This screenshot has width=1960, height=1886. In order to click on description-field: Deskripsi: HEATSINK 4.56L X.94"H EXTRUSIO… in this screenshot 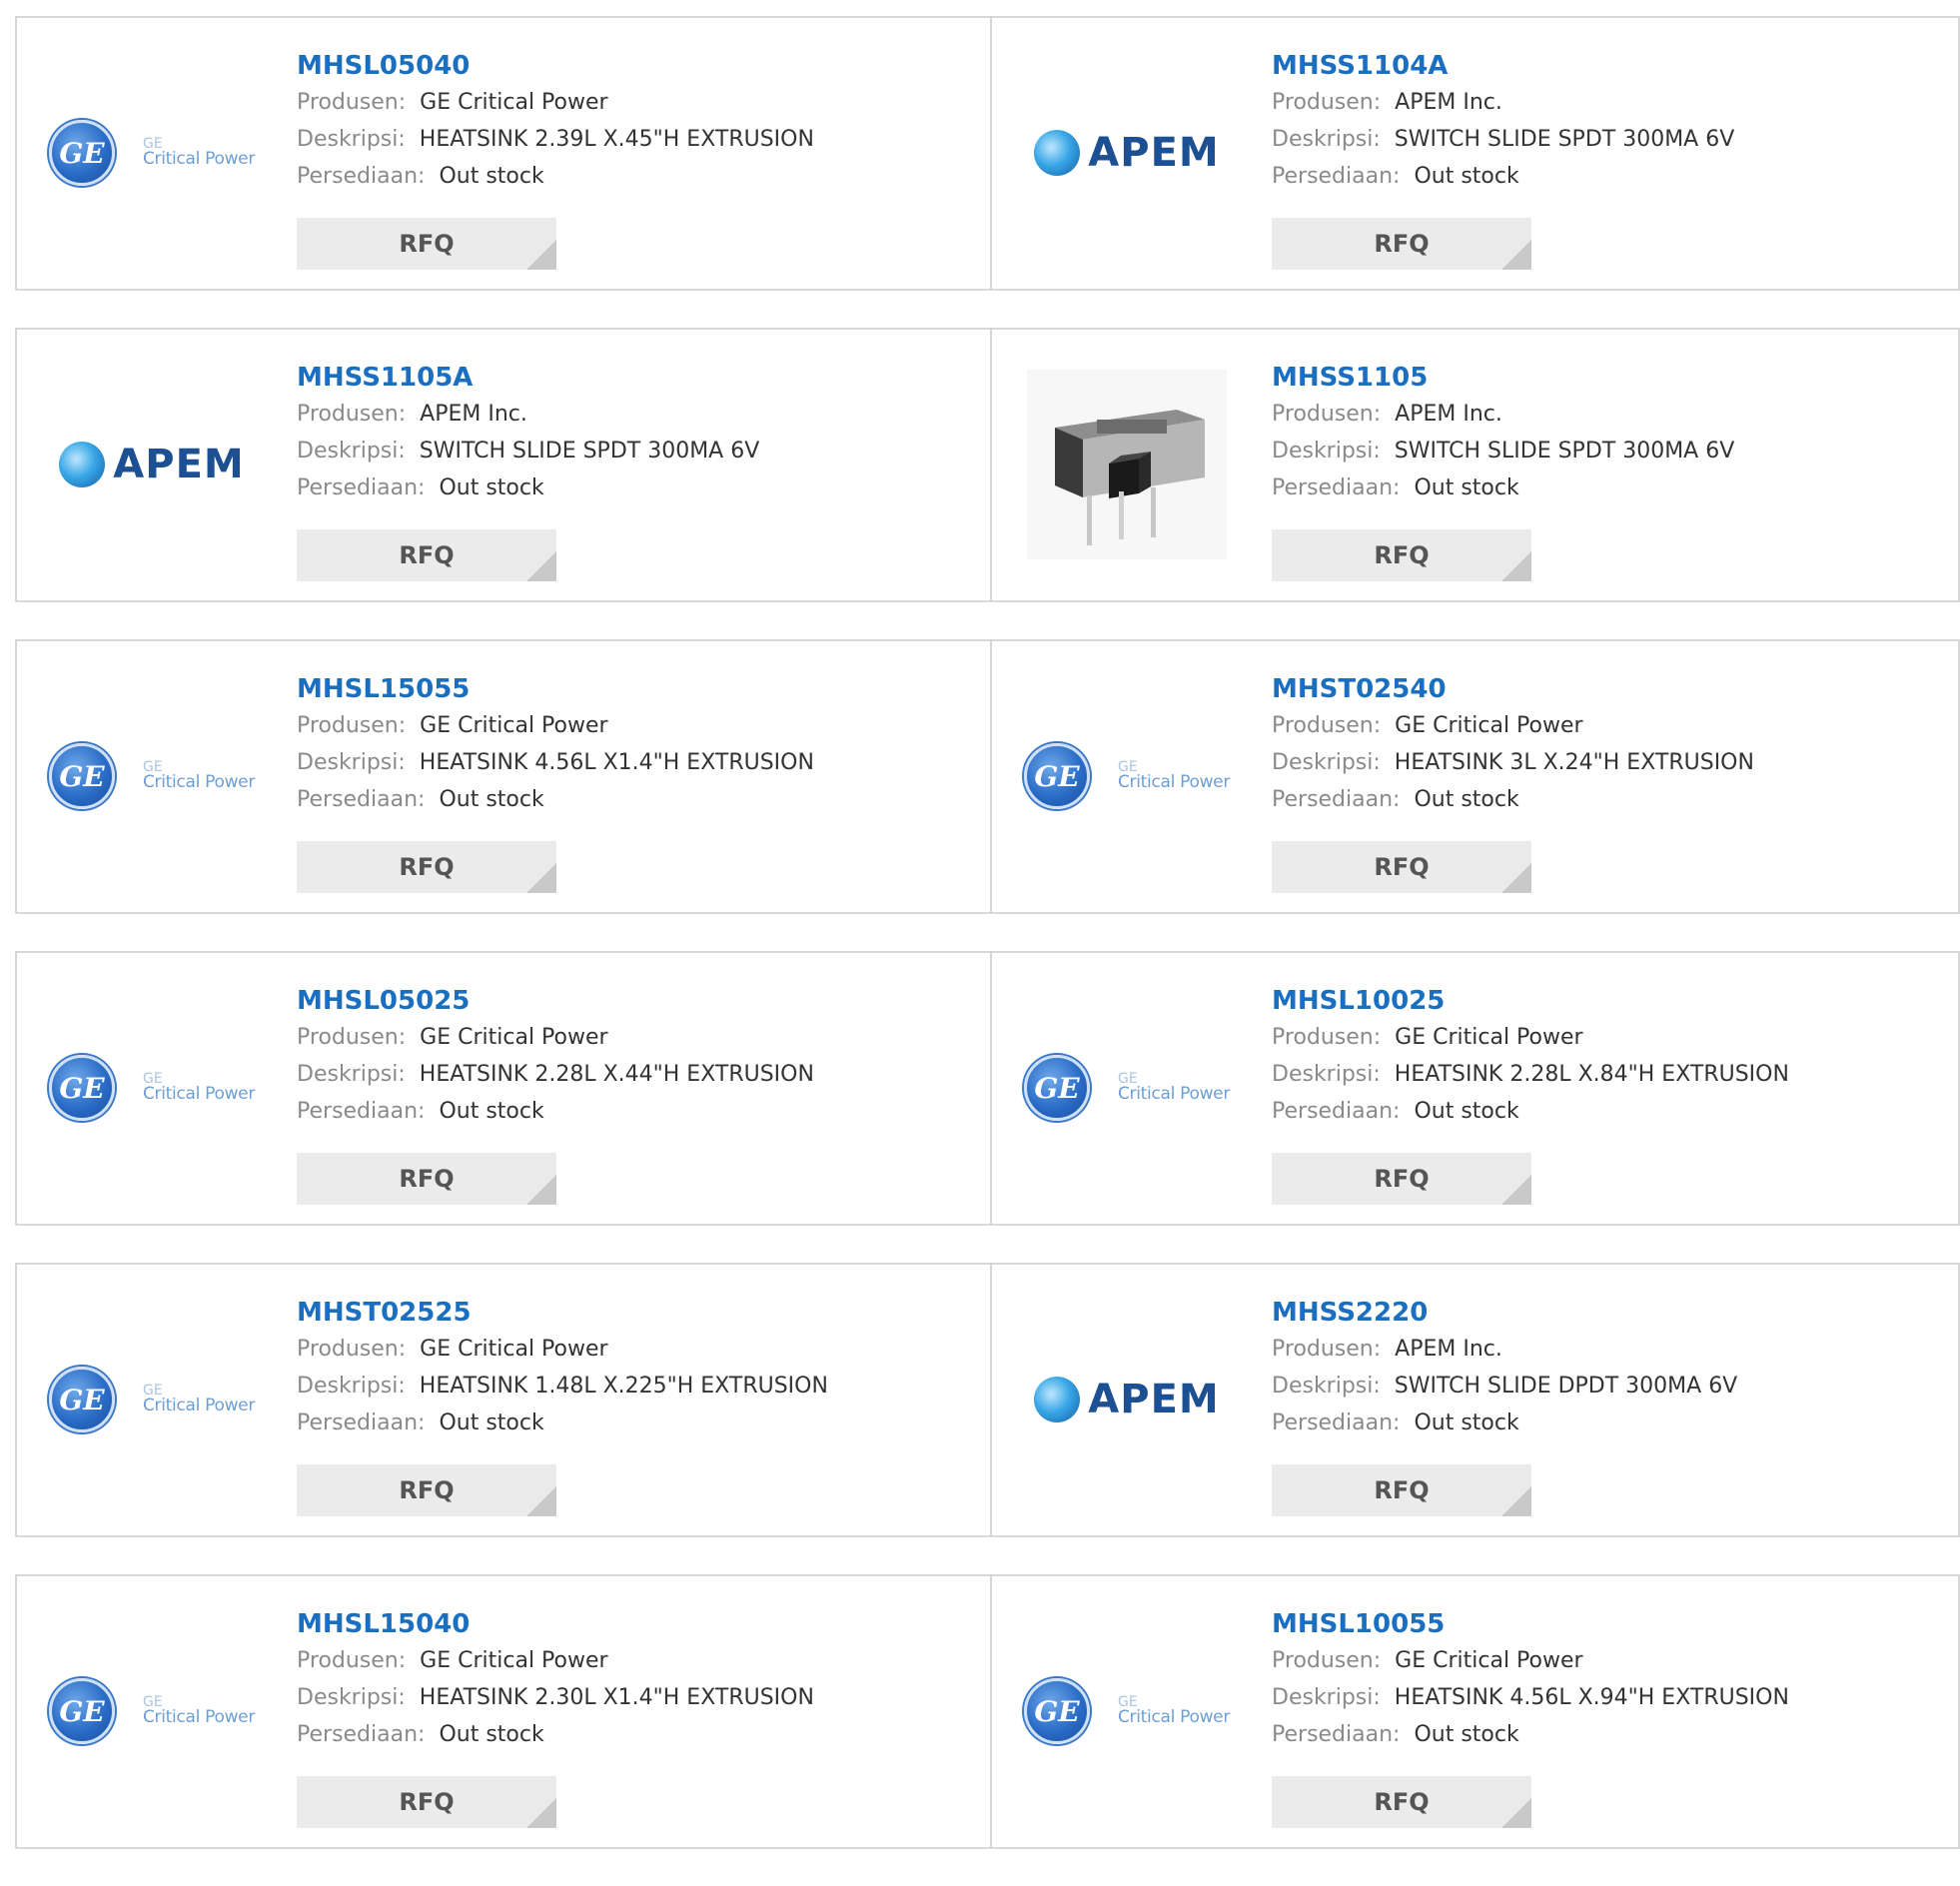, I will do `click(1530, 1697)`.